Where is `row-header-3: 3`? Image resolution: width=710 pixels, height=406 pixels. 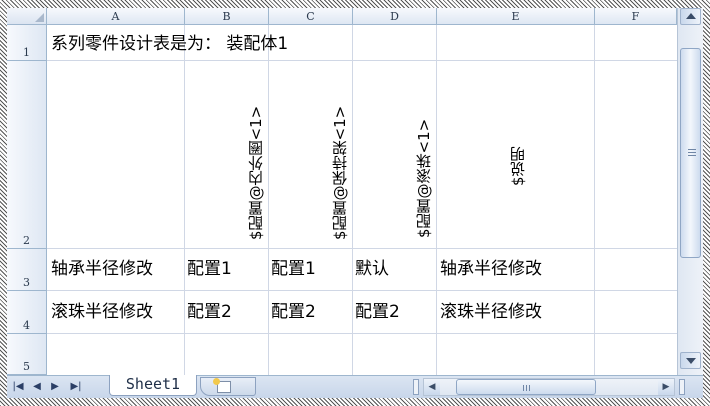 row-header-3: 3 is located at coordinates (27, 270).